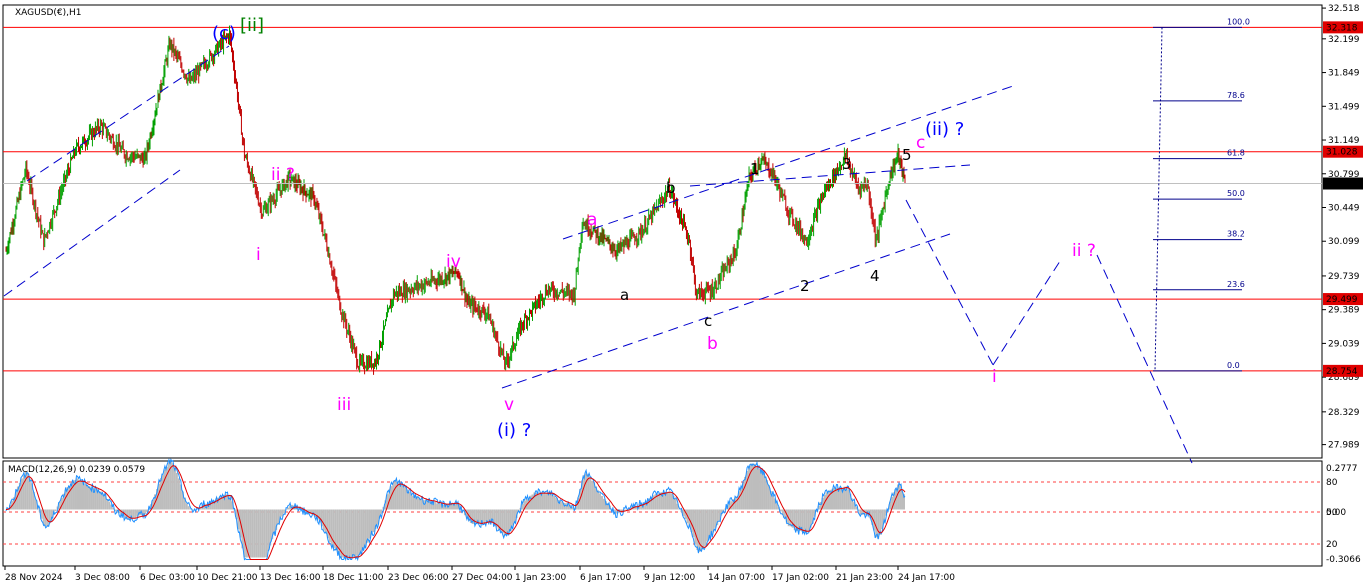 This screenshot has height=588, width=1366. Describe the element at coordinates (805, 286) in the screenshot. I see `wave-label-2: 2` at that location.